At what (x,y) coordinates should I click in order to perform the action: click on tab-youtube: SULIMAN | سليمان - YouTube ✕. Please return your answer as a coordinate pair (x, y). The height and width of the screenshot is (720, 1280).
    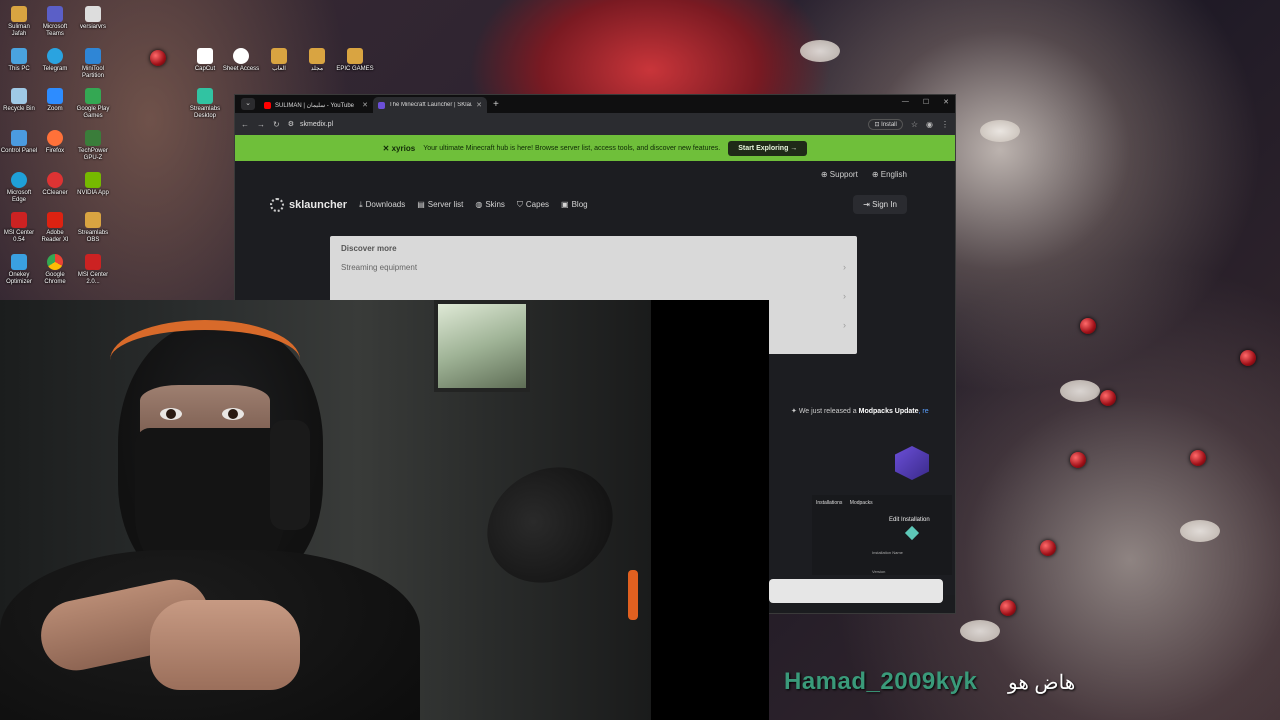
    Looking at the image, I should click on (316, 105).